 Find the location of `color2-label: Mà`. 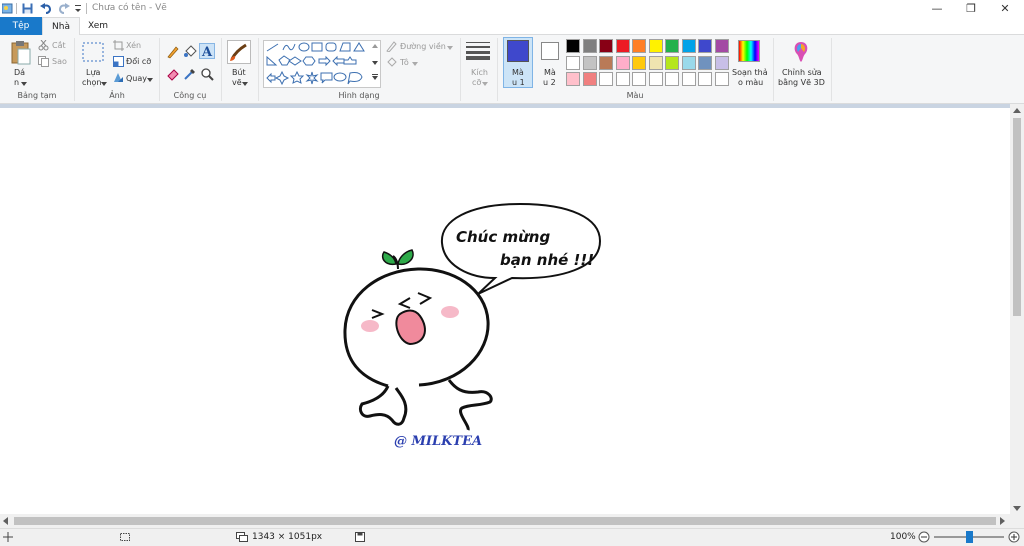

color2-label: Mà is located at coordinates (550, 72).